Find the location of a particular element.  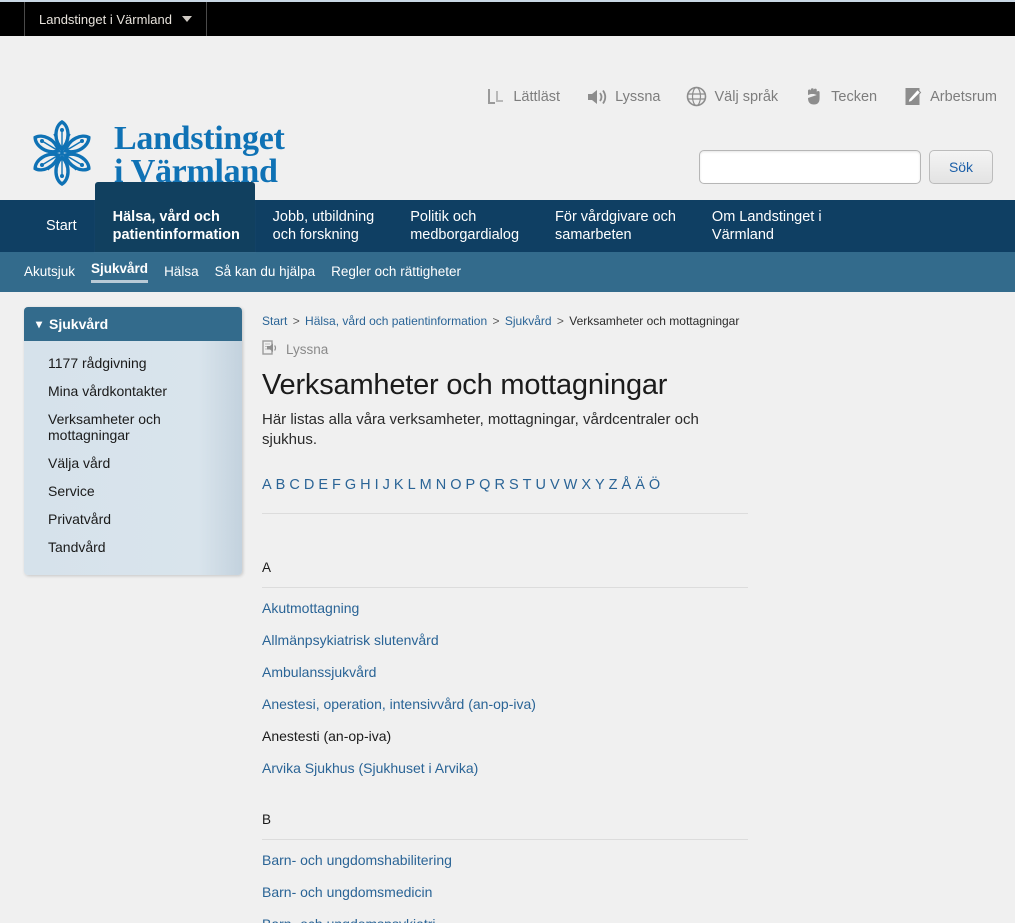

sub-nav-item-regler-och-rattigheter: Regler och rättigheter is located at coordinates (396, 272).